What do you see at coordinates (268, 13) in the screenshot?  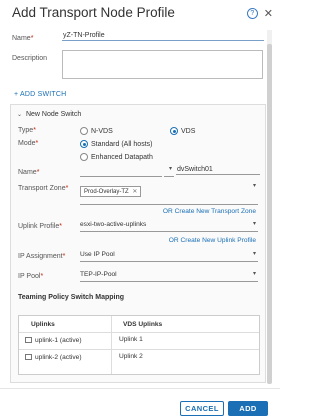 I see `close-icon: ✕` at bounding box center [268, 13].